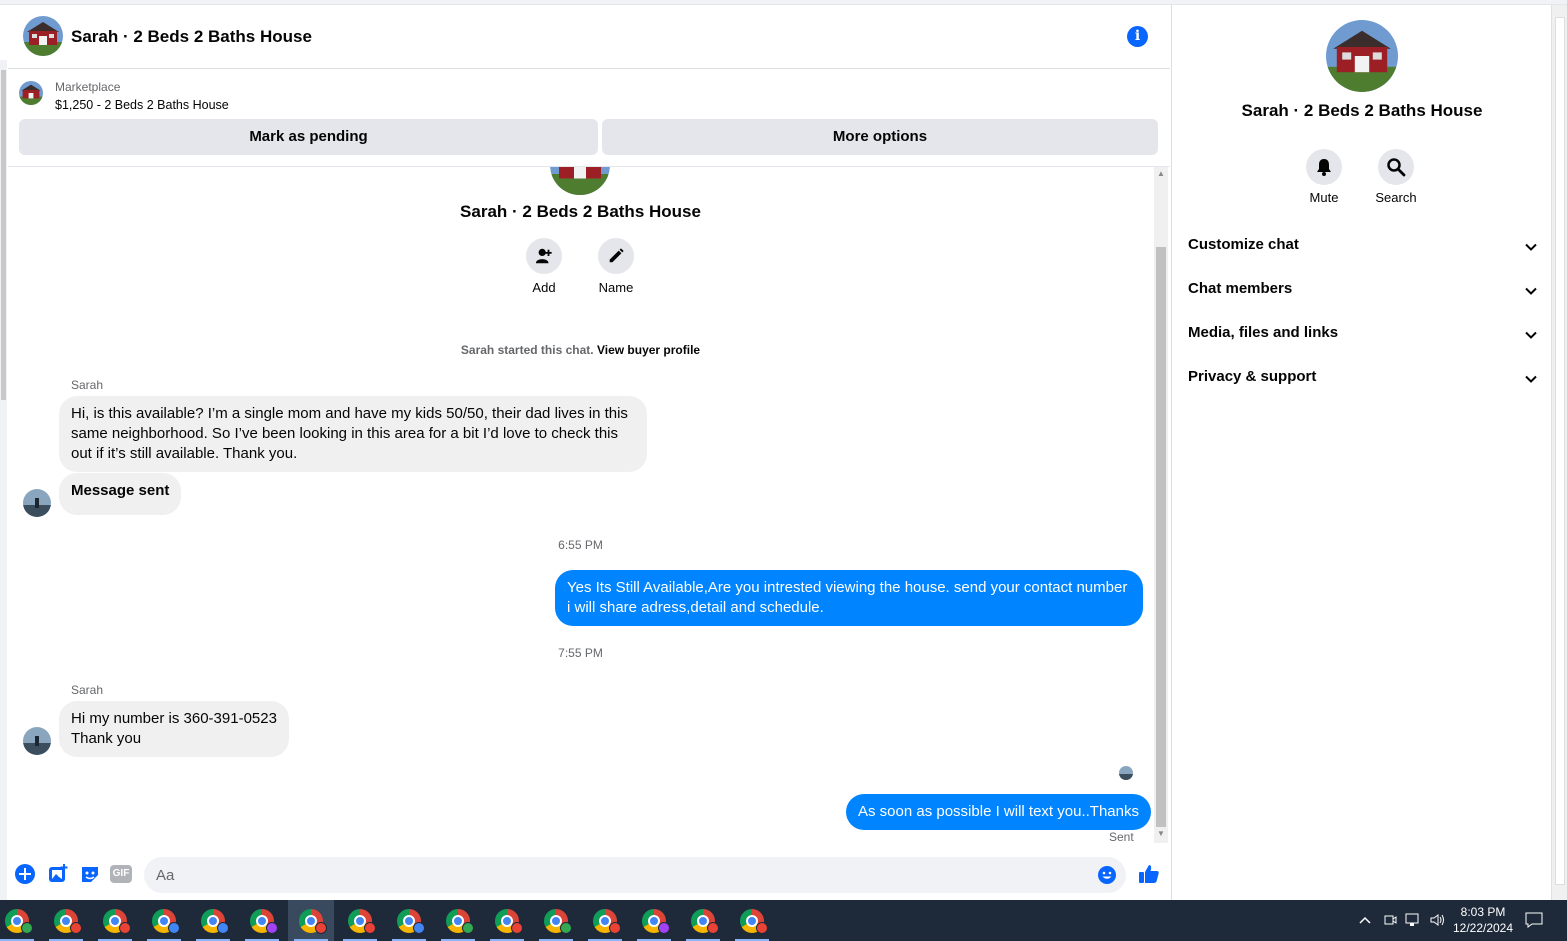  Describe the element at coordinates (1559, 452) in the screenshot. I see `page-scrollbar` at that location.